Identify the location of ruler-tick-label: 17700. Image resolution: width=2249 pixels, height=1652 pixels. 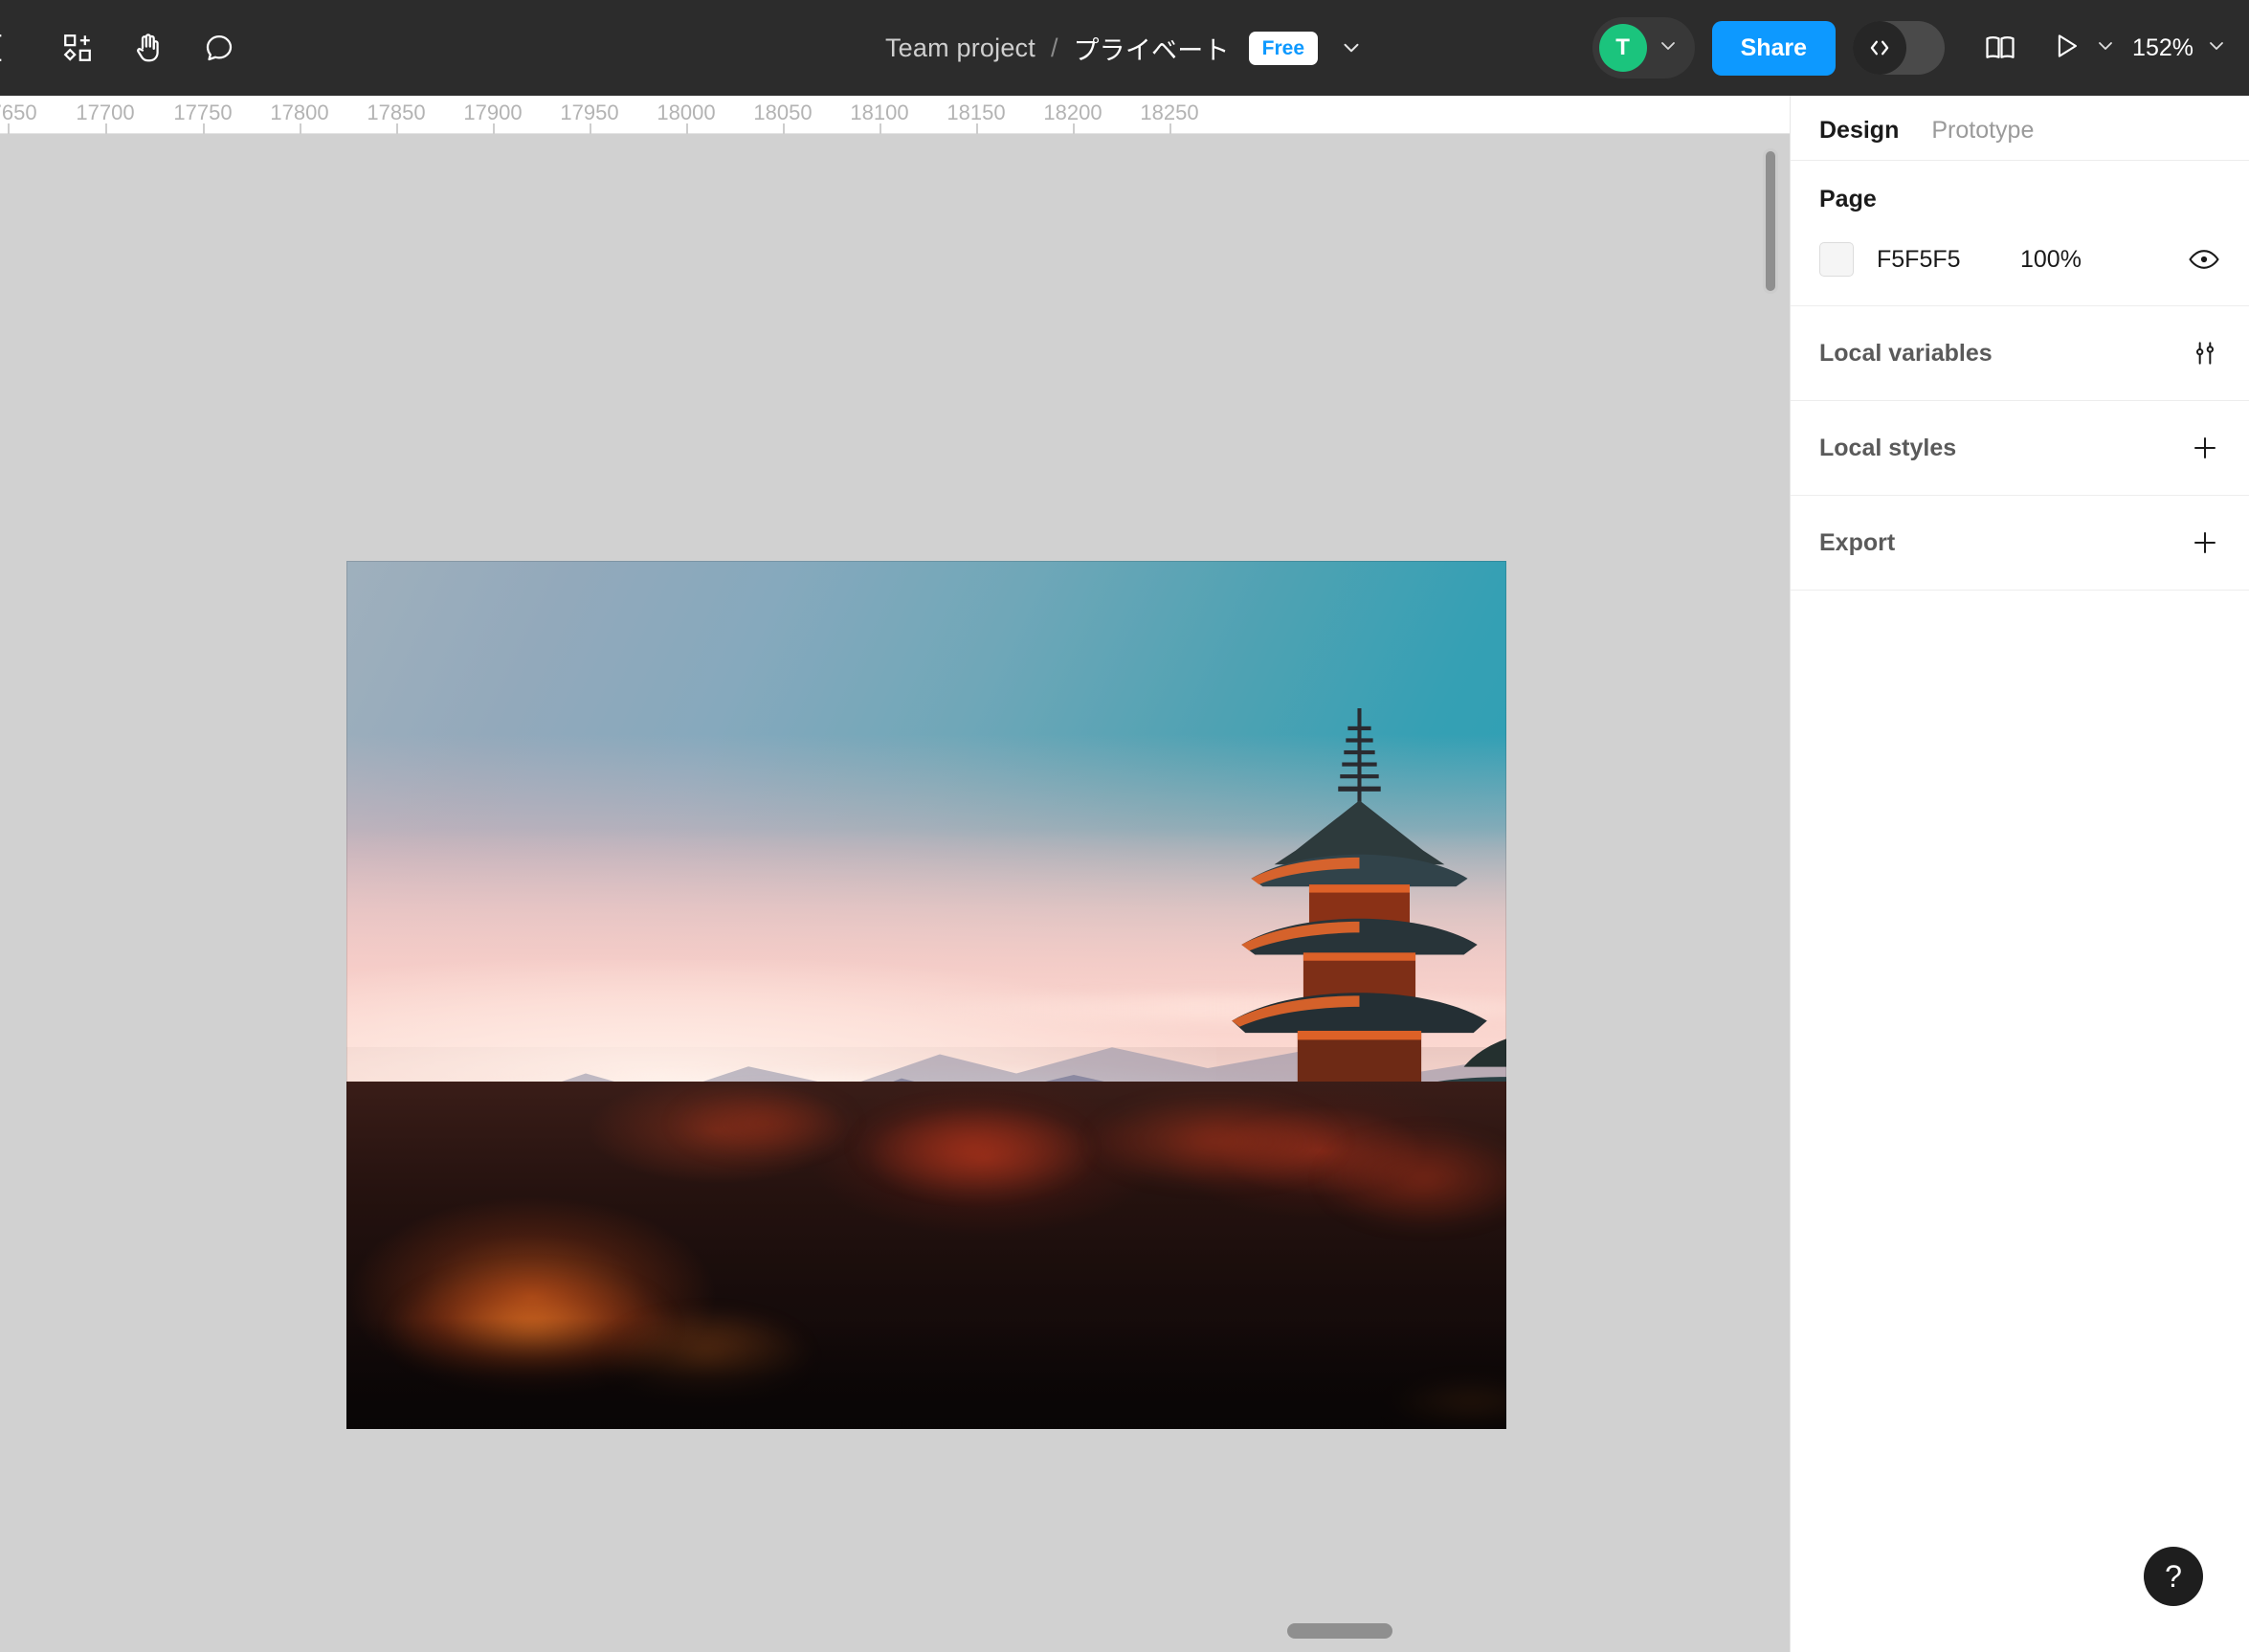
(106, 112).